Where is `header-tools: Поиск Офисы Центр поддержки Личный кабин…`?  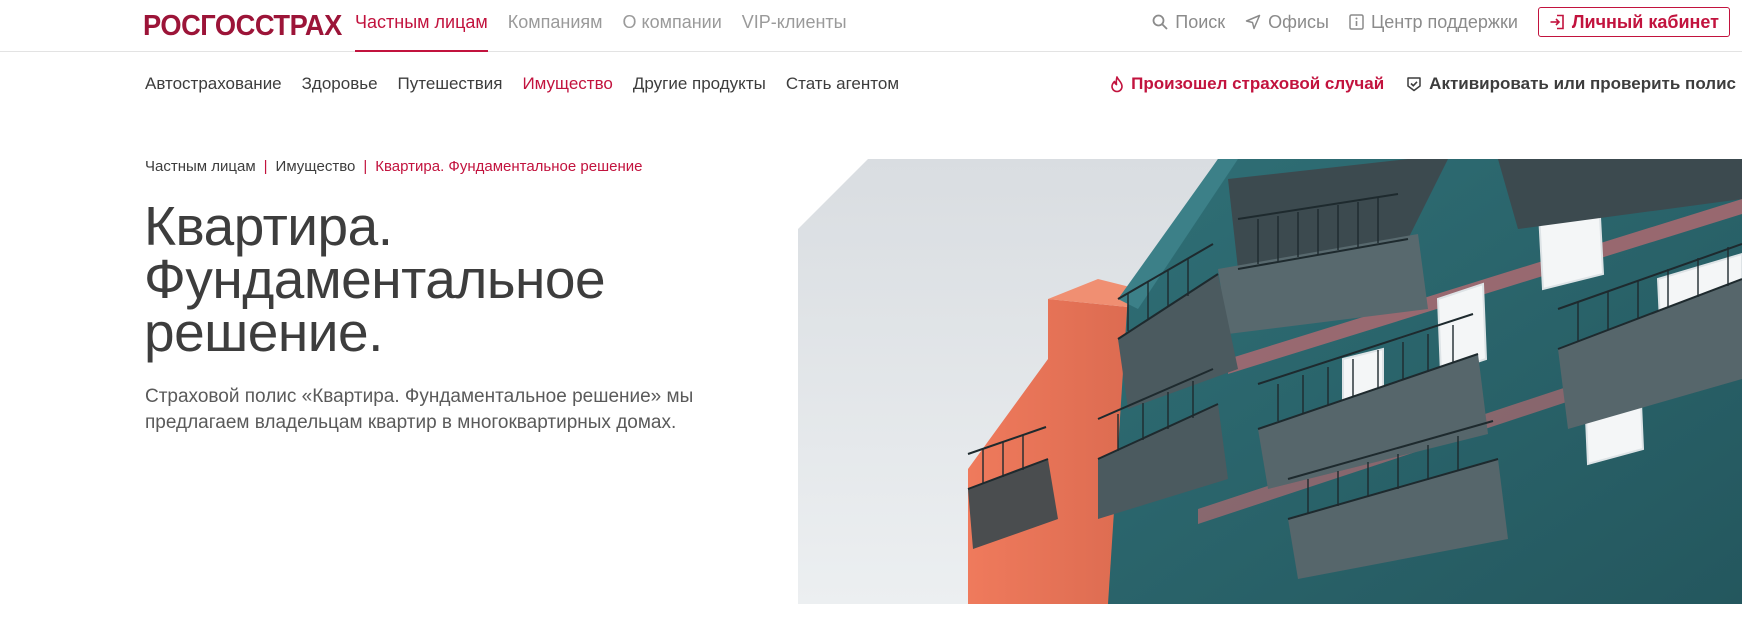
header-tools: Поиск Офисы Центр поддержки Личный кабин… is located at coordinates (1441, 22).